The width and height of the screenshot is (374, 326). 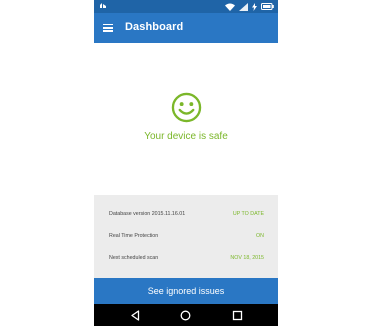 What do you see at coordinates (147, 214) in the screenshot?
I see `database-version-label: Database version 2015.11.16.01` at bounding box center [147, 214].